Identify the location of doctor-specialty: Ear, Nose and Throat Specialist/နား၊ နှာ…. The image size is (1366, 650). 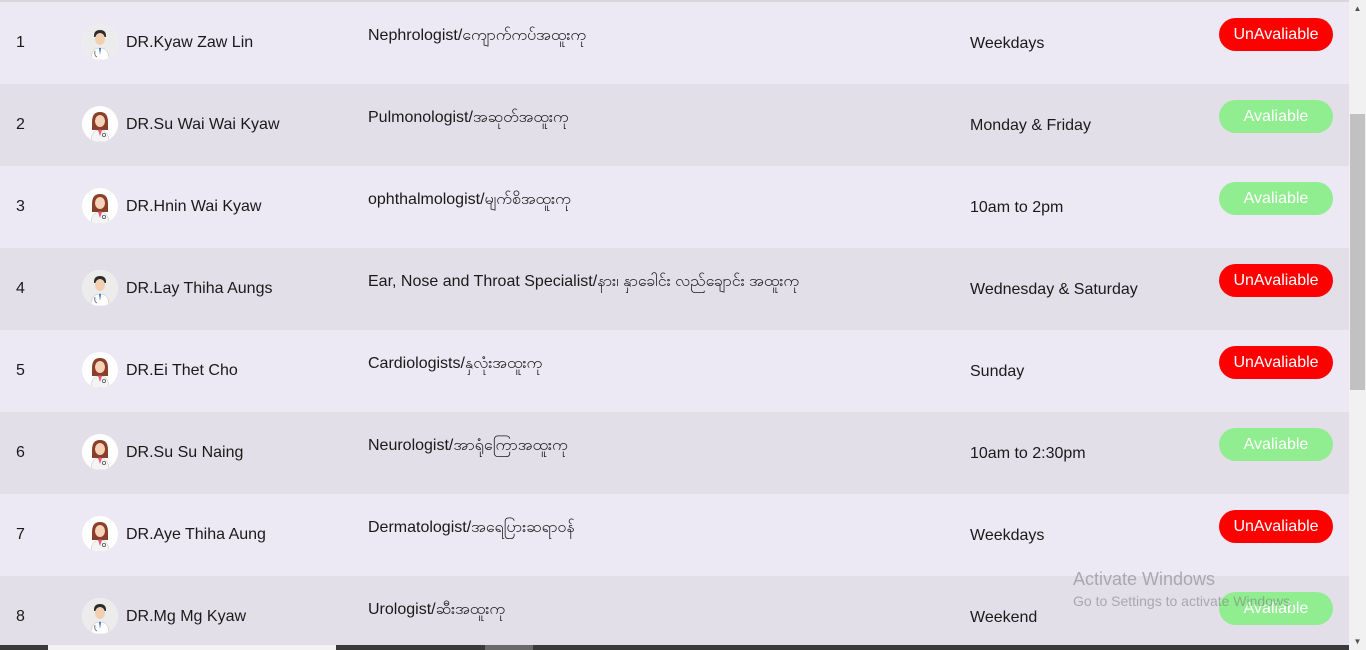
(584, 281).